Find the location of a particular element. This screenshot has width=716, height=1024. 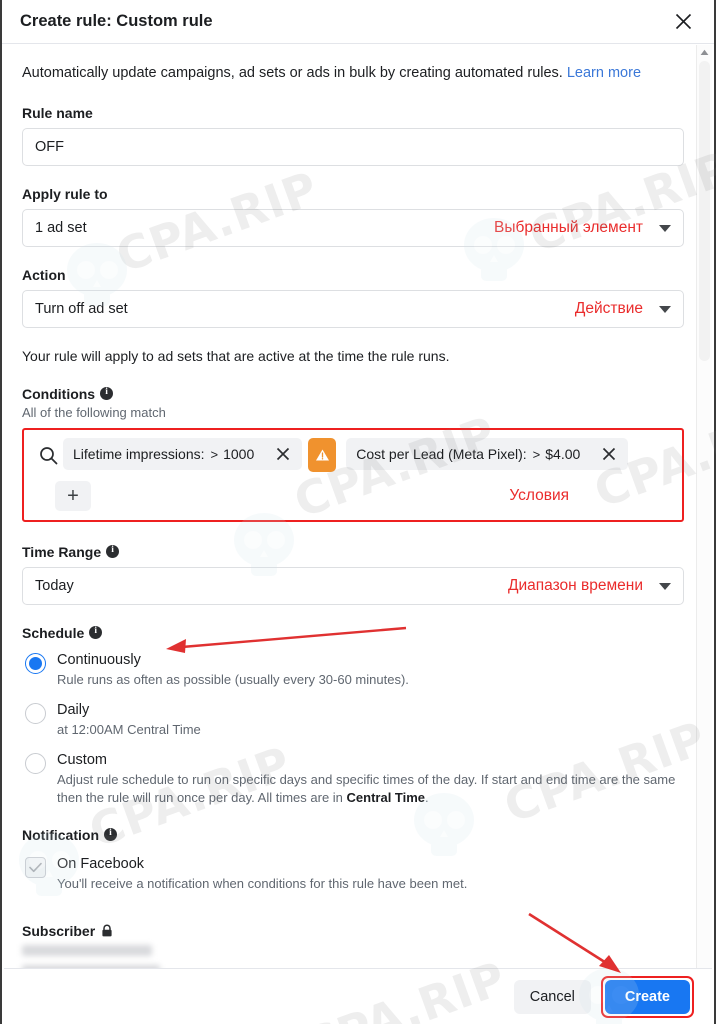

apply-rule-to-label: Apply rule to is located at coordinates (353, 194).